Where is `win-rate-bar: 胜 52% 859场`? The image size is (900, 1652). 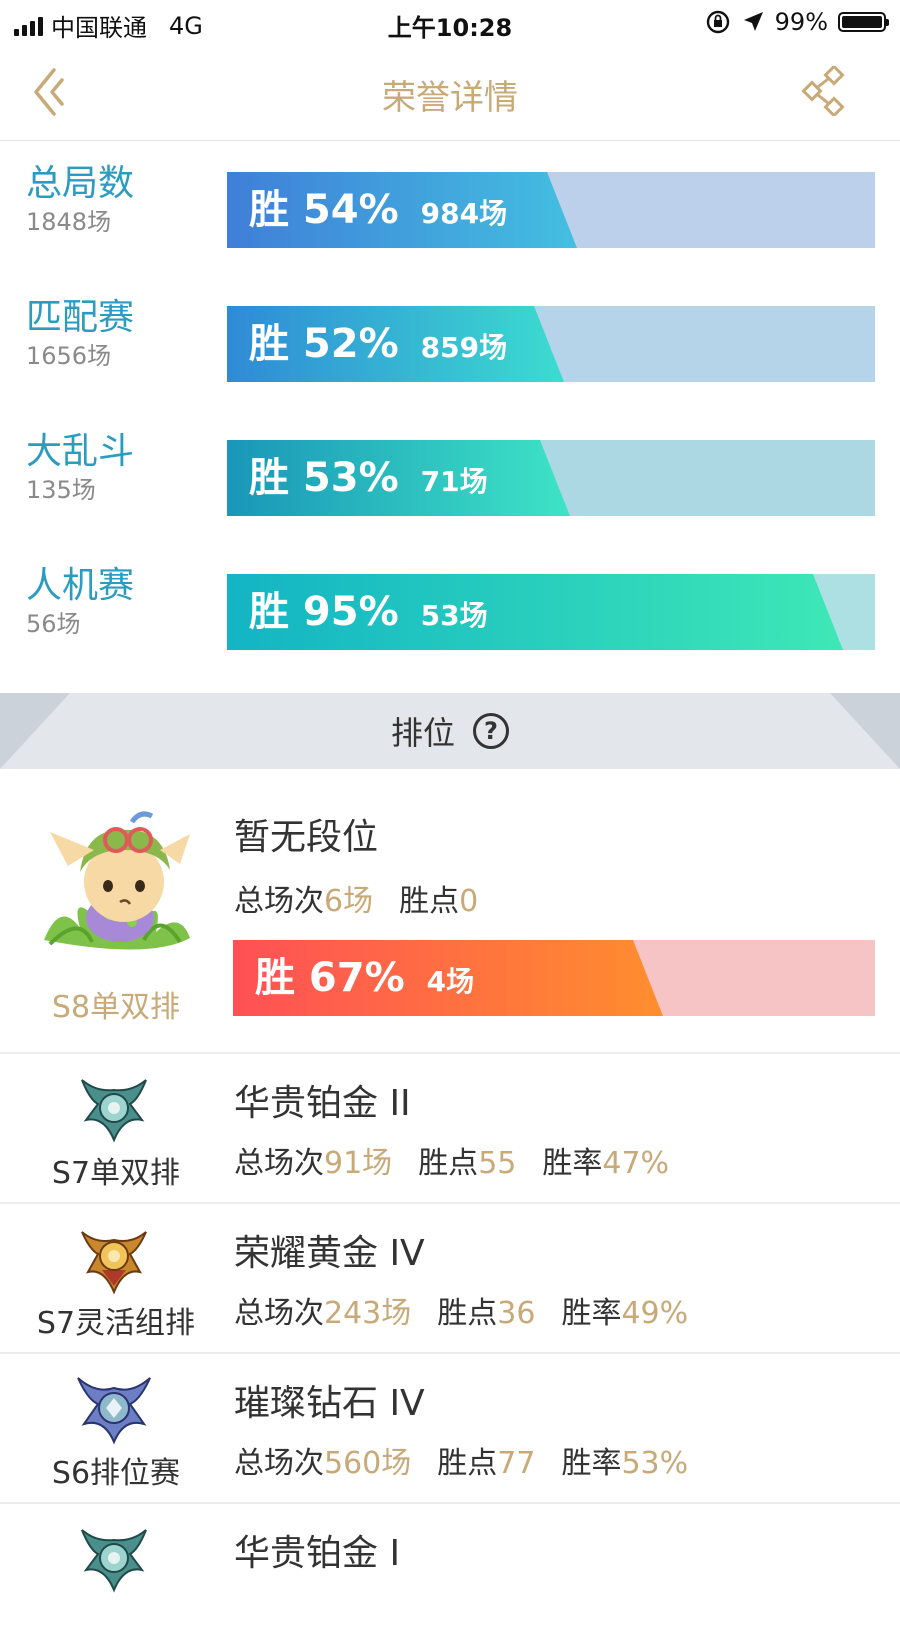 win-rate-bar: 胜 52% 859场 is located at coordinates (551, 344).